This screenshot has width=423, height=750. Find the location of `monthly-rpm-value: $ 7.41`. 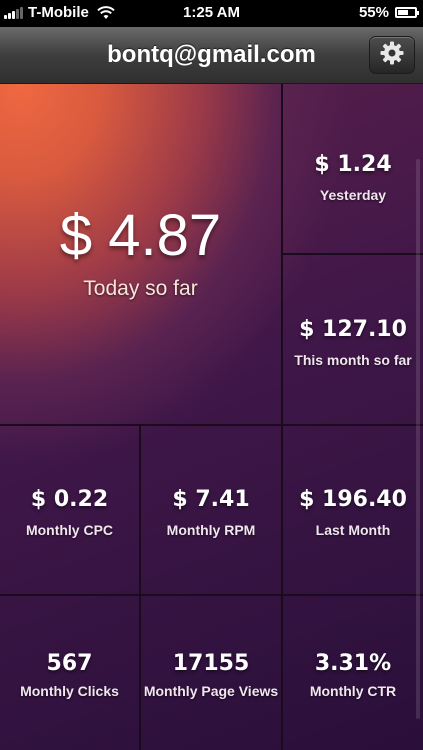

monthly-rpm-value: $ 7.41 is located at coordinates (211, 499).